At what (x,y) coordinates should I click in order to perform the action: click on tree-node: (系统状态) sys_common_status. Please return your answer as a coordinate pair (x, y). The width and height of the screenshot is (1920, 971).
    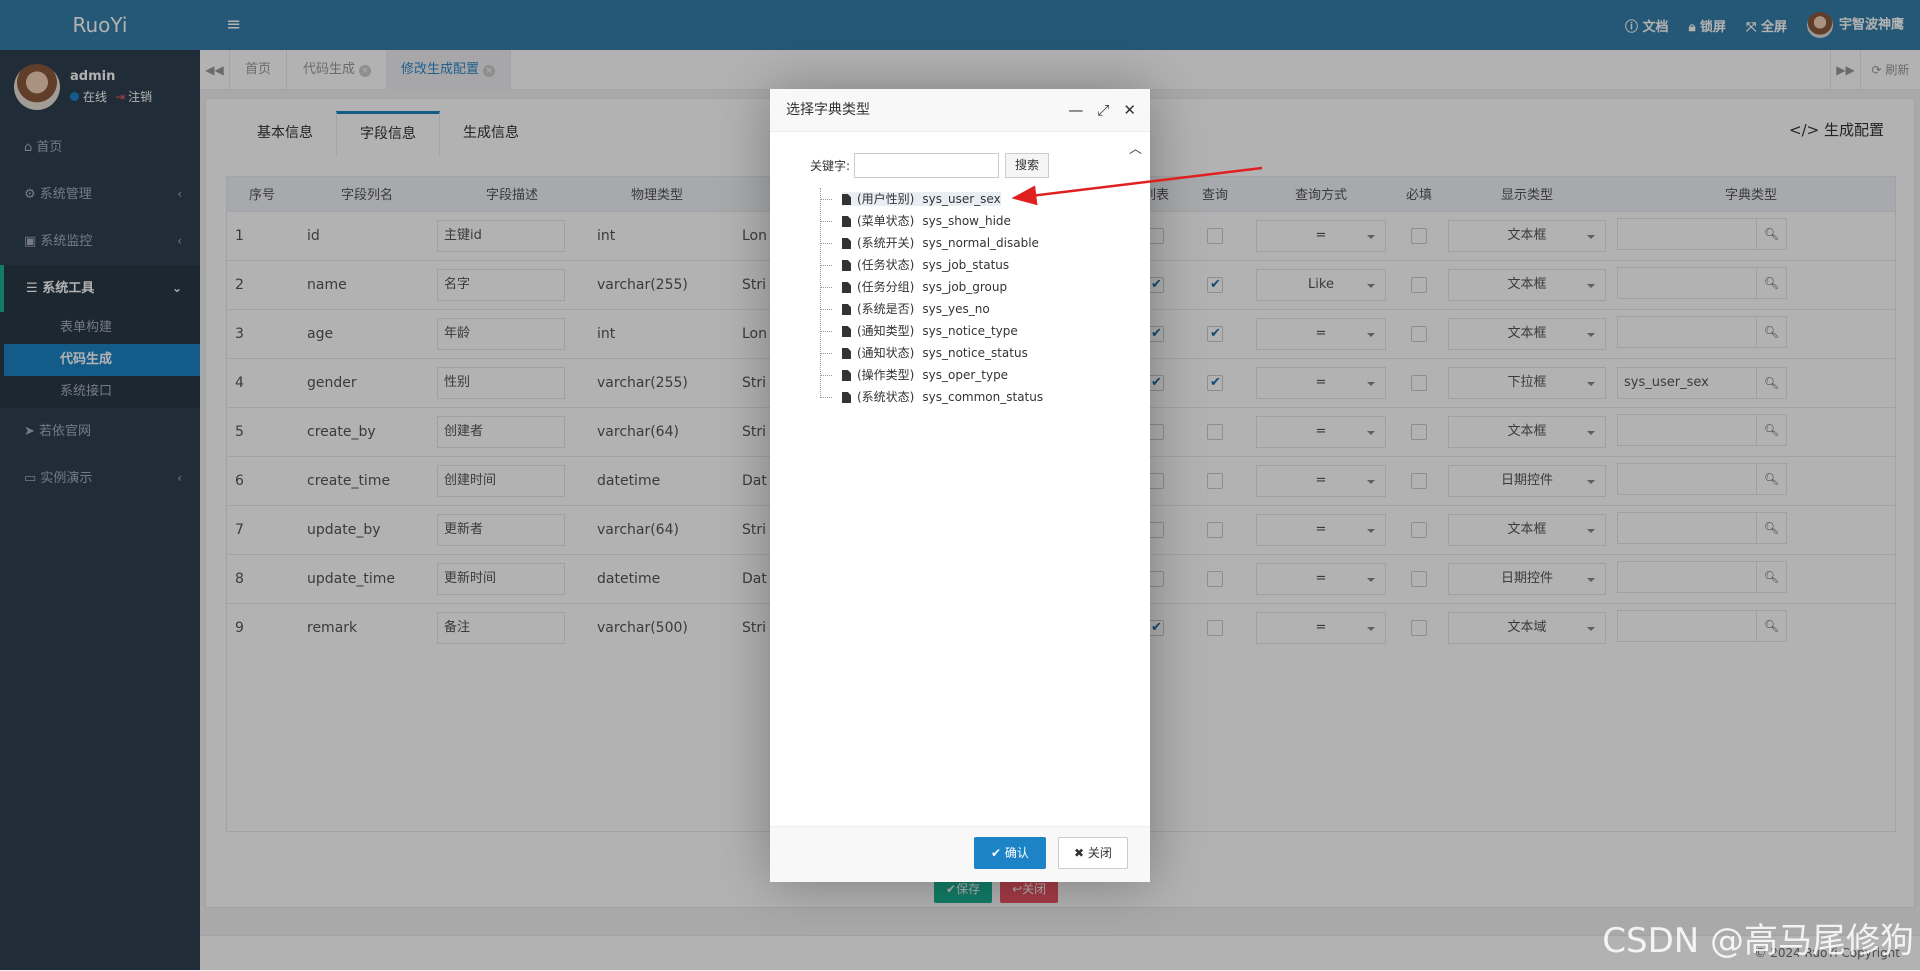
    Looking at the image, I should click on (931, 397).